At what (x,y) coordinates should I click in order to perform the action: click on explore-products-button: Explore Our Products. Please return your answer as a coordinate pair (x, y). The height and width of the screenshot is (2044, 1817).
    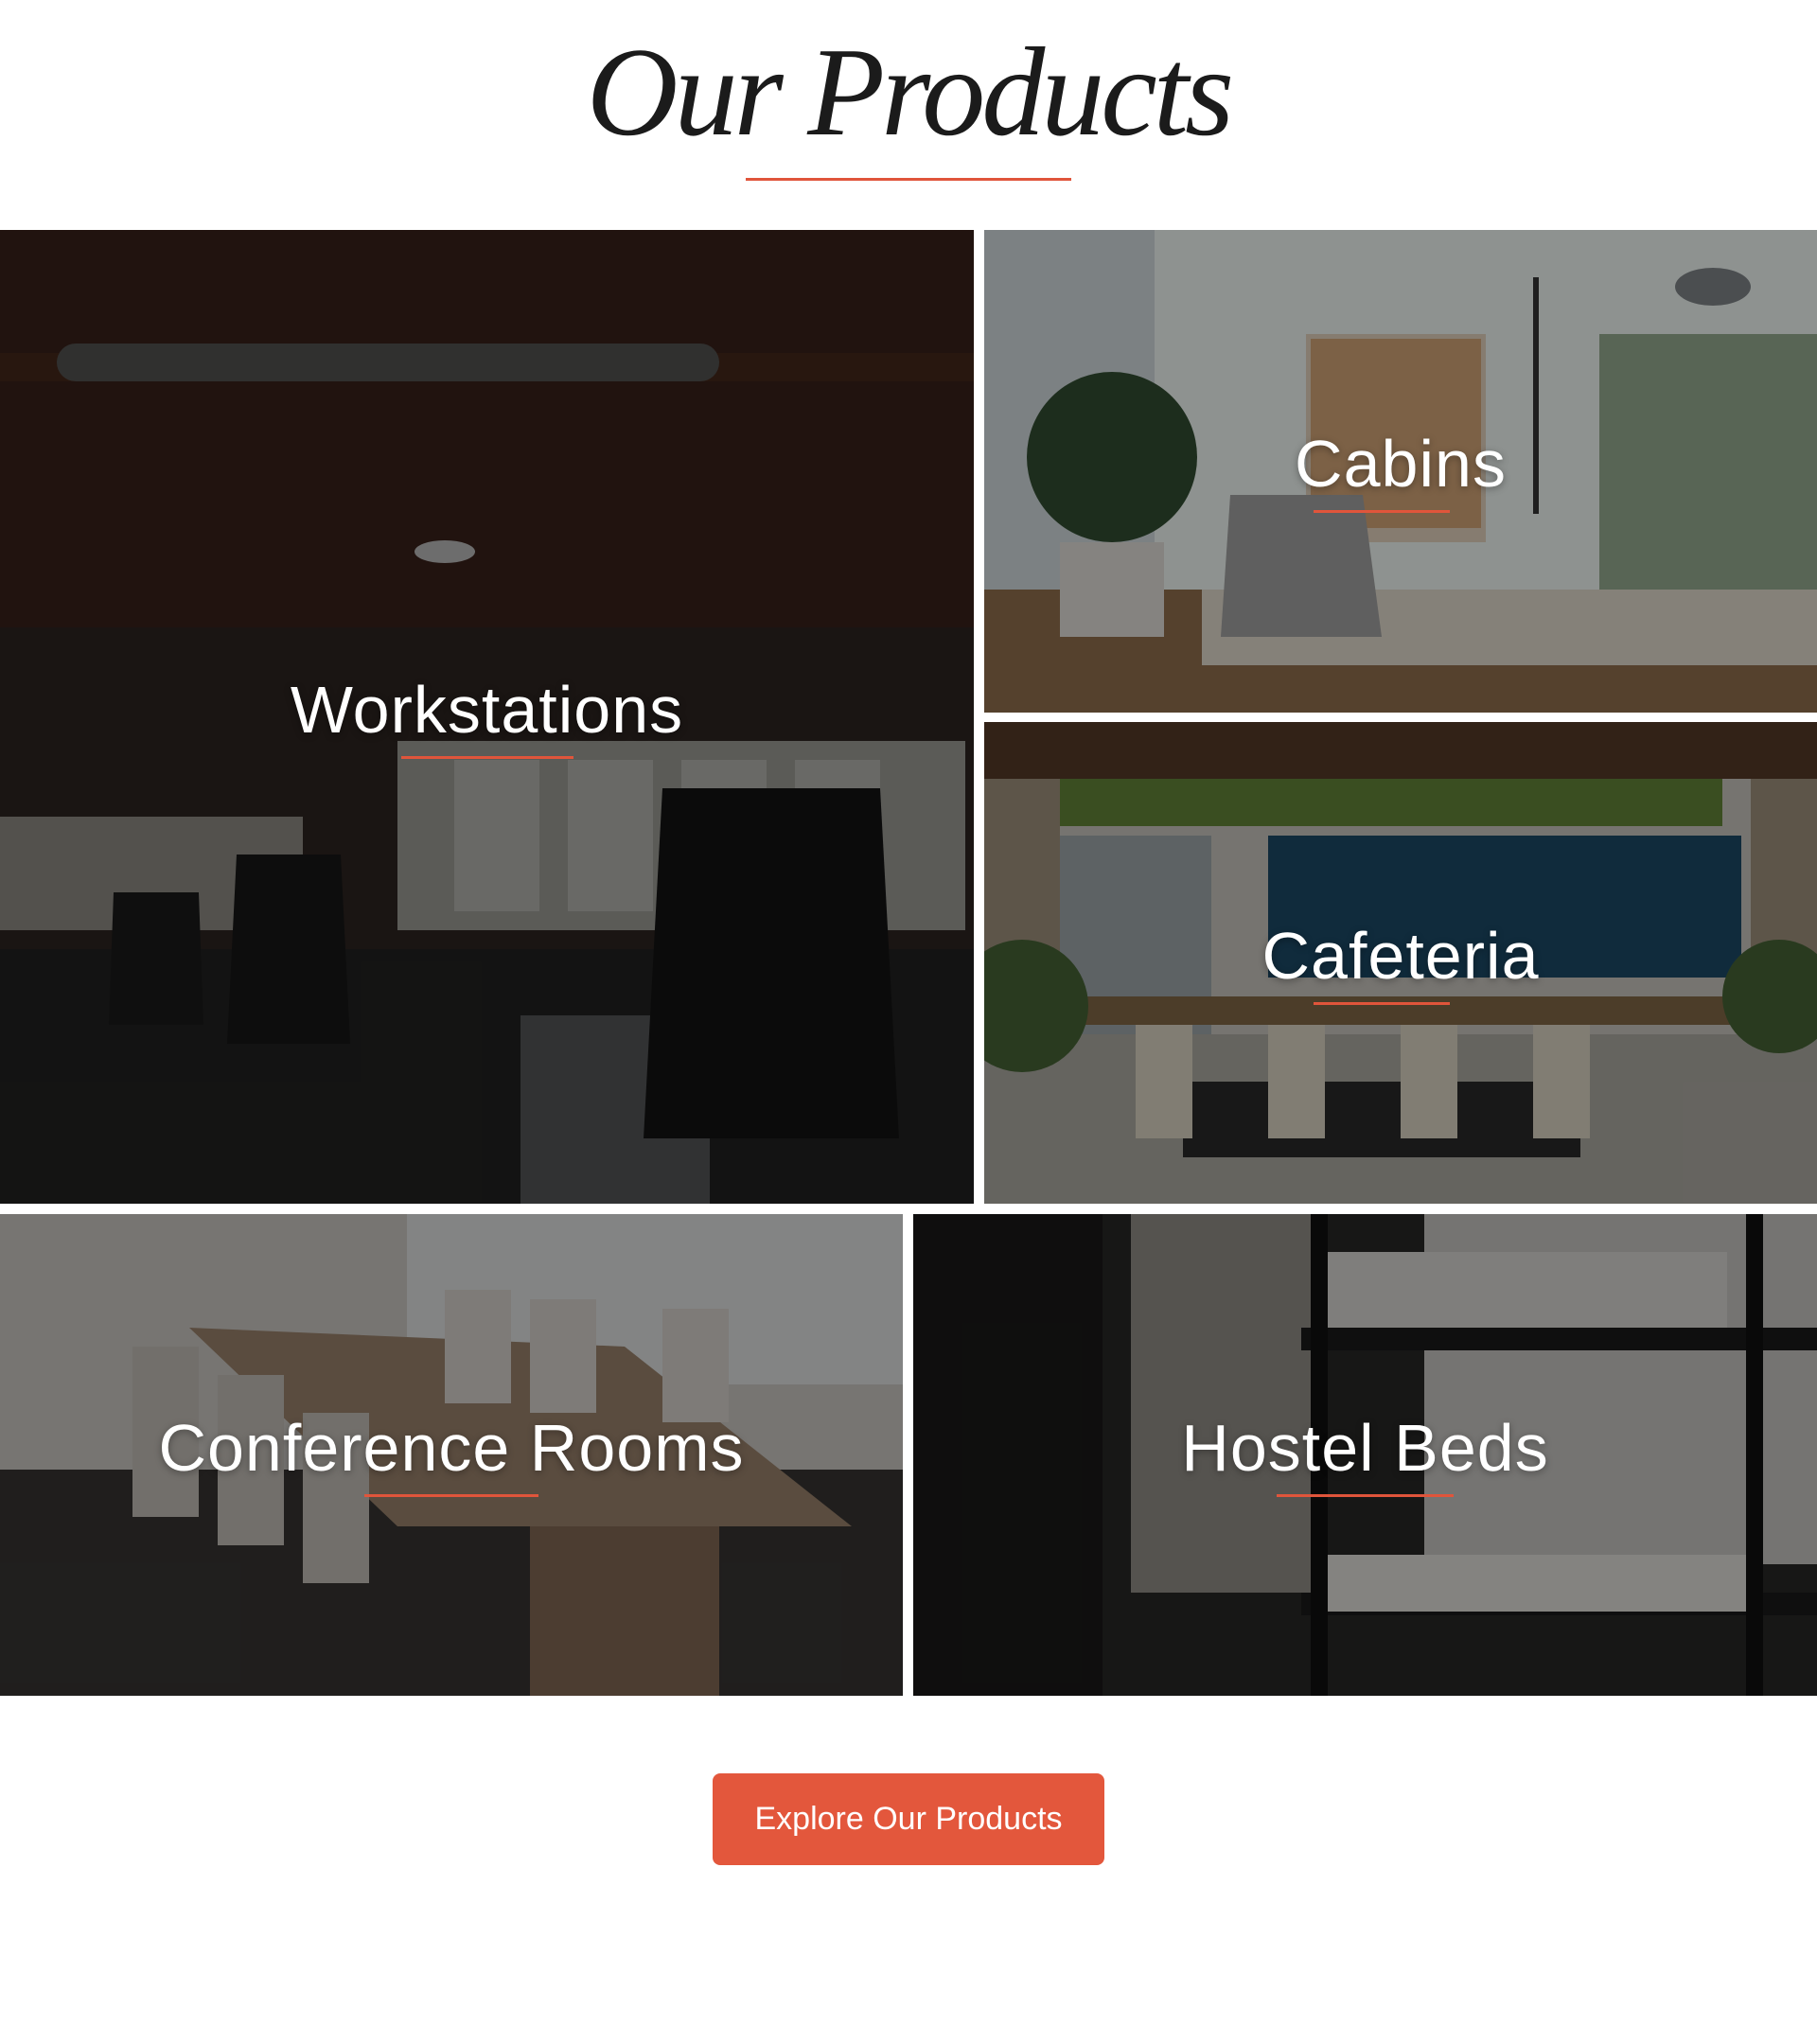
    Looking at the image, I should click on (908, 1819).